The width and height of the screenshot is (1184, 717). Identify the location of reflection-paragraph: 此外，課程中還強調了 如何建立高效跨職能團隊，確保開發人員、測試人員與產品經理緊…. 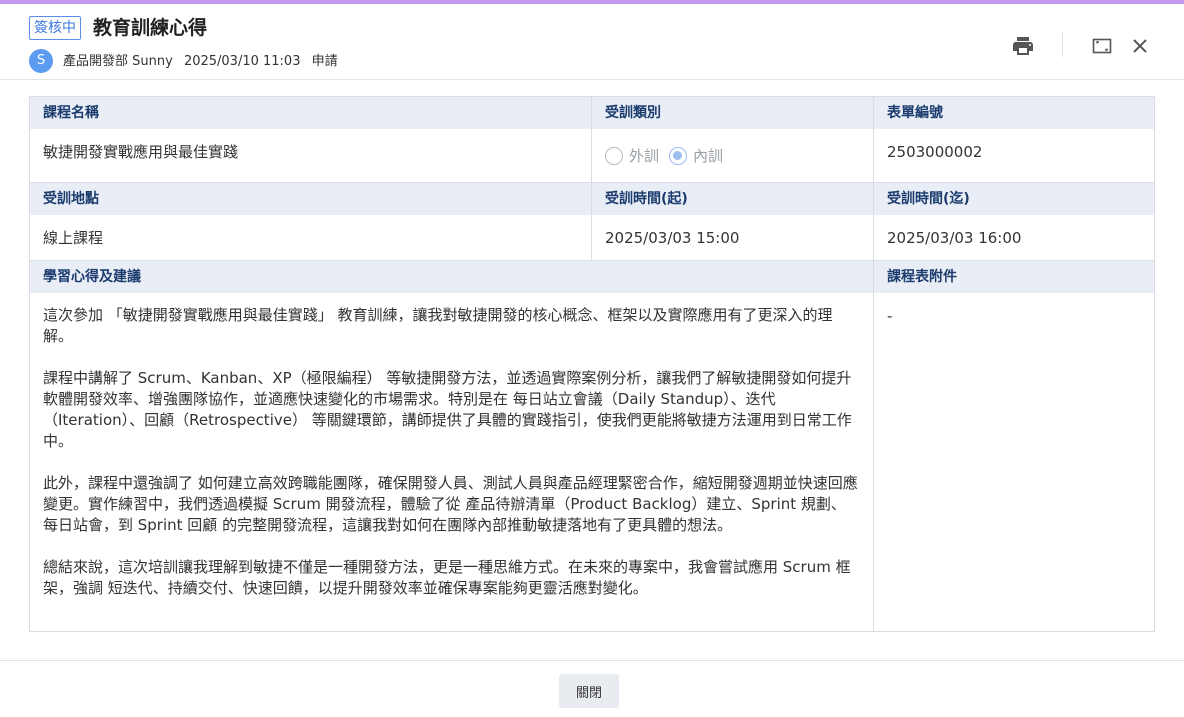
(450, 504).